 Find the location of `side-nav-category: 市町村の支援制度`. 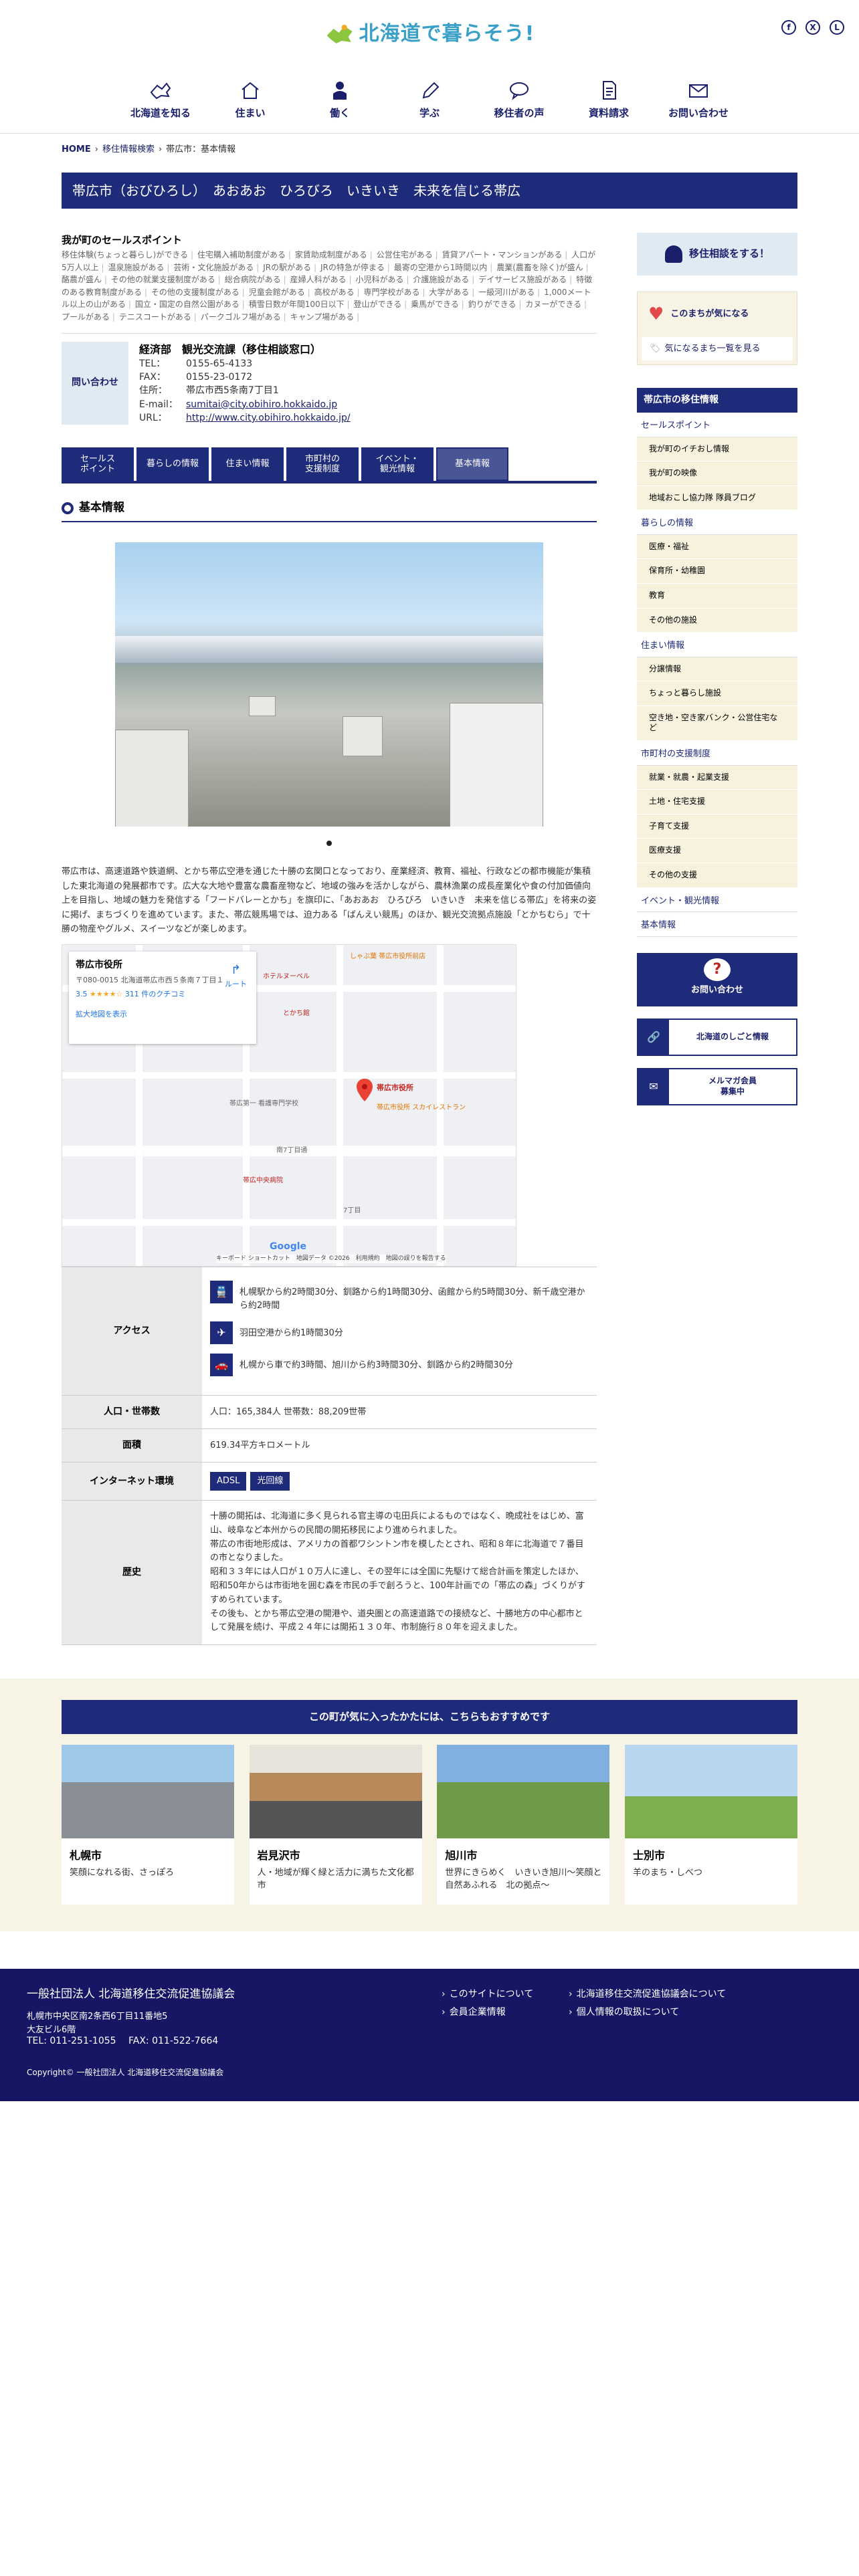

side-nav-category: 市町村の支援制度 is located at coordinates (717, 753).